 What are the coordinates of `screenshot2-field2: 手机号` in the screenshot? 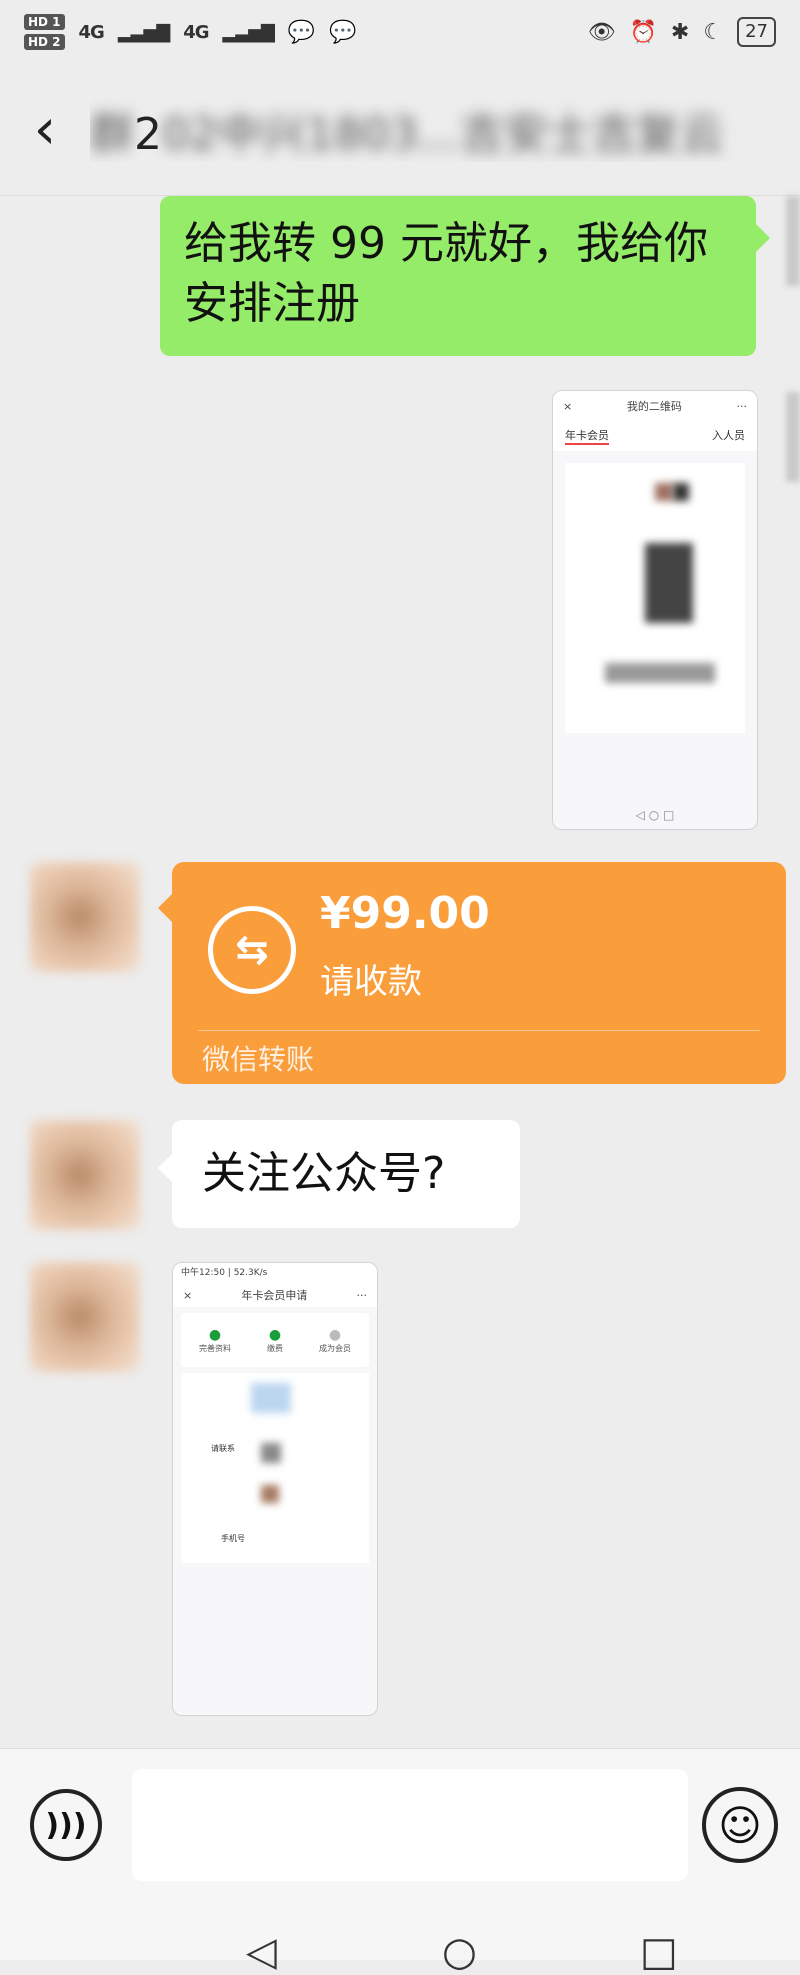 It's located at (233, 1538).